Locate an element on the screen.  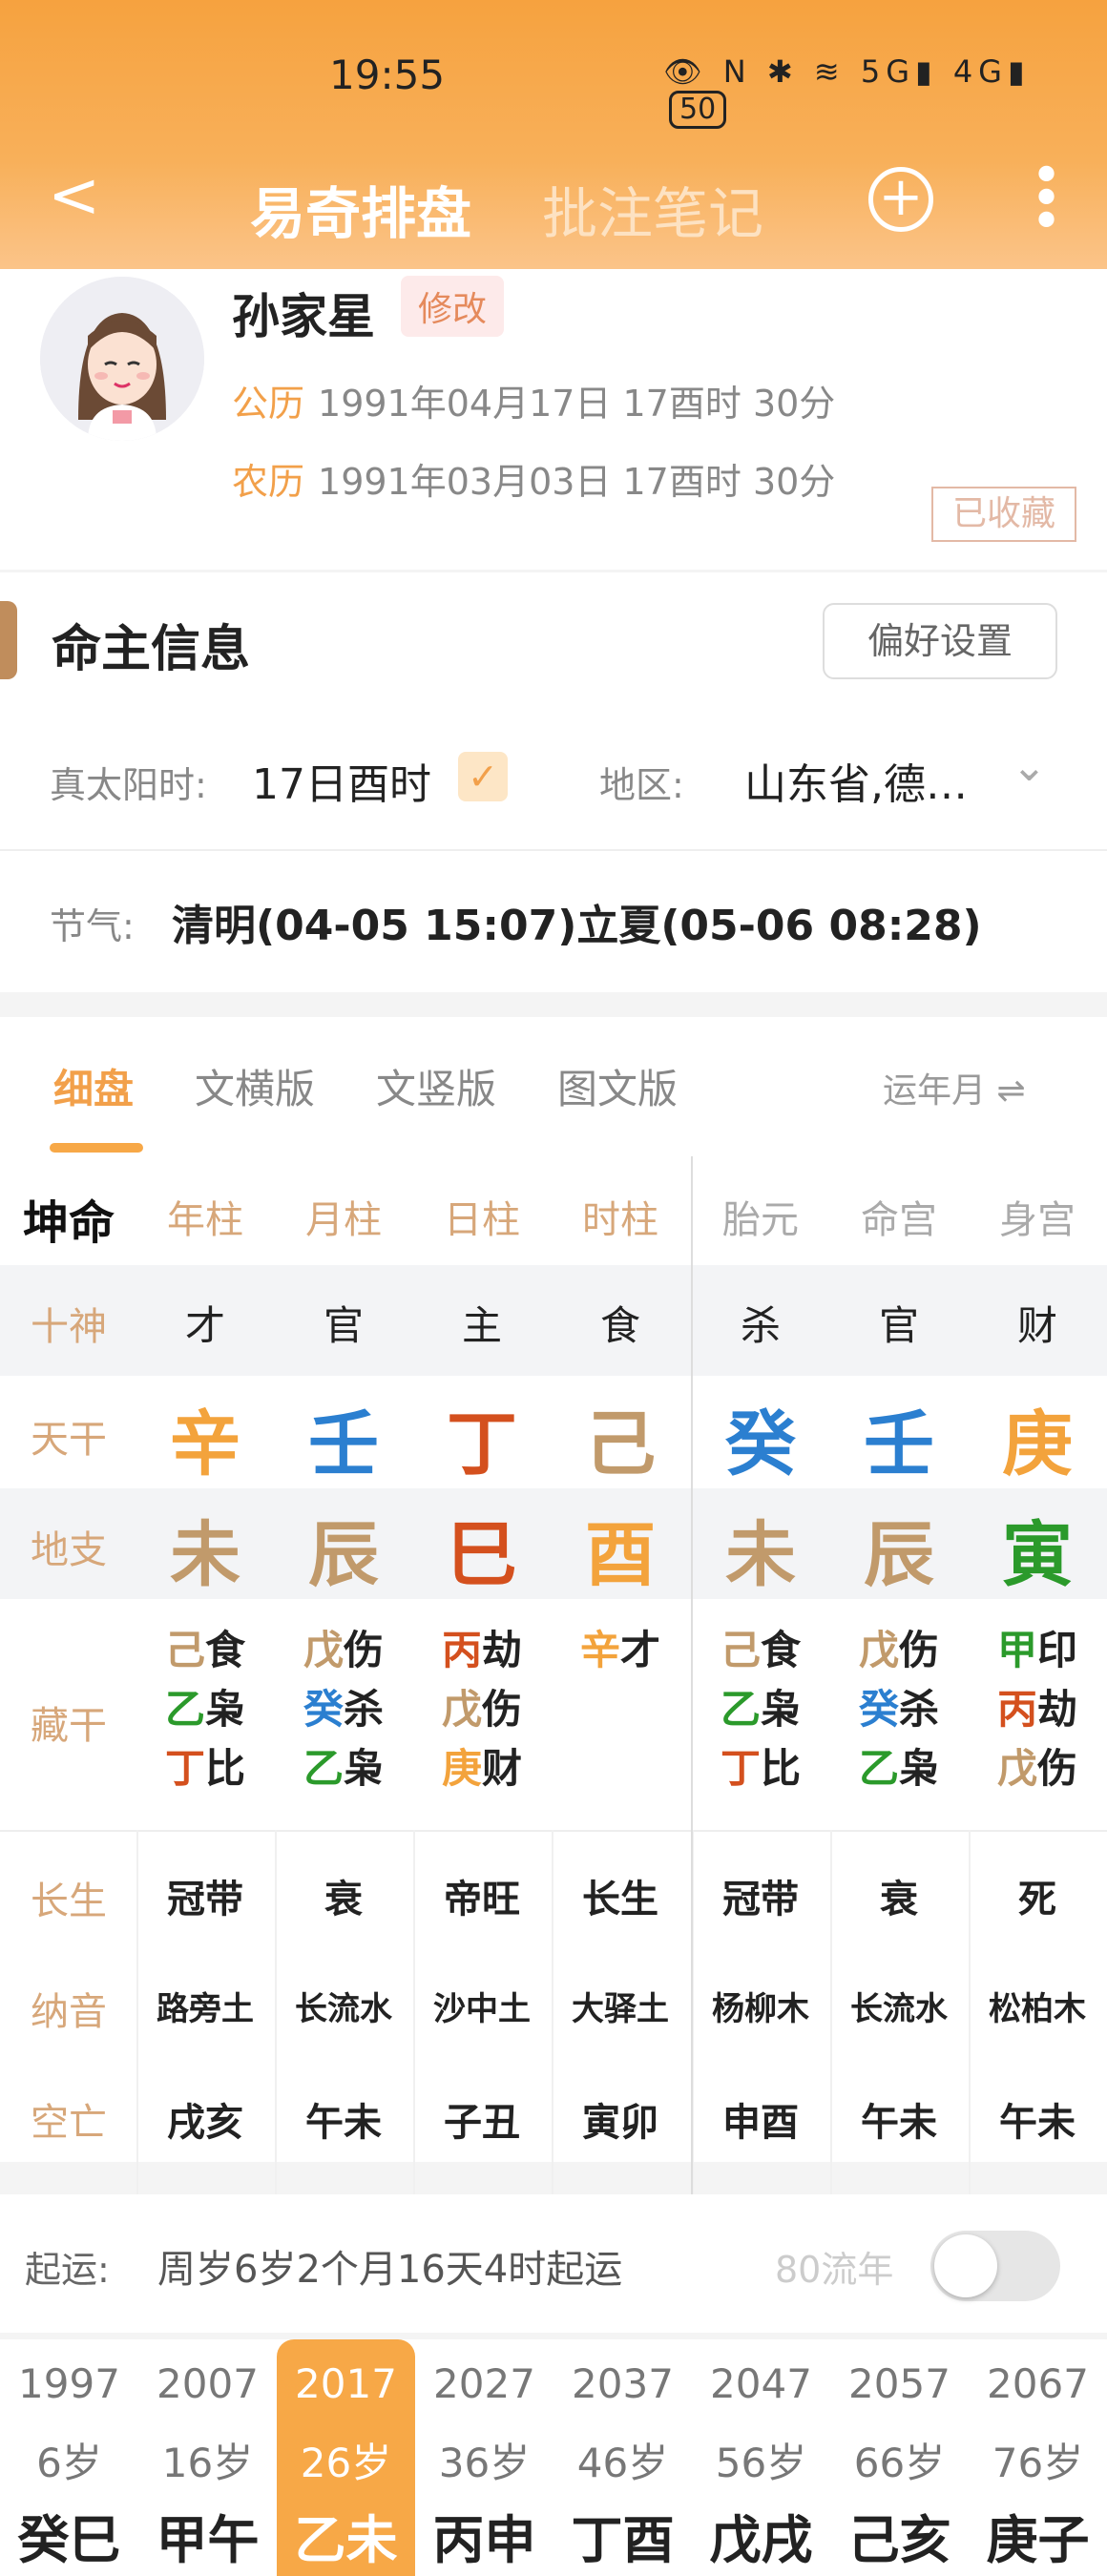
jieqi-value: 清明(04-05 15:07)立夏(05-06 08:28) is located at coordinates (577, 926).